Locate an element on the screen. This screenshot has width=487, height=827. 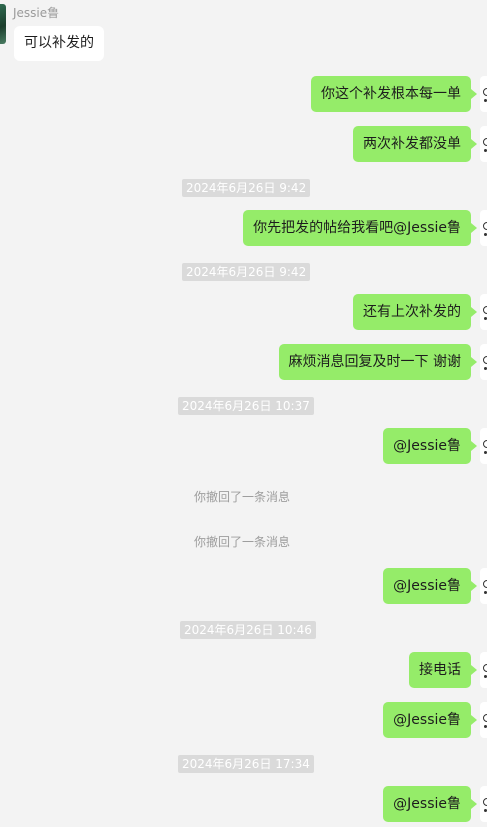
outgoing-message-bubble: 接电话 is located at coordinates (443, 670).